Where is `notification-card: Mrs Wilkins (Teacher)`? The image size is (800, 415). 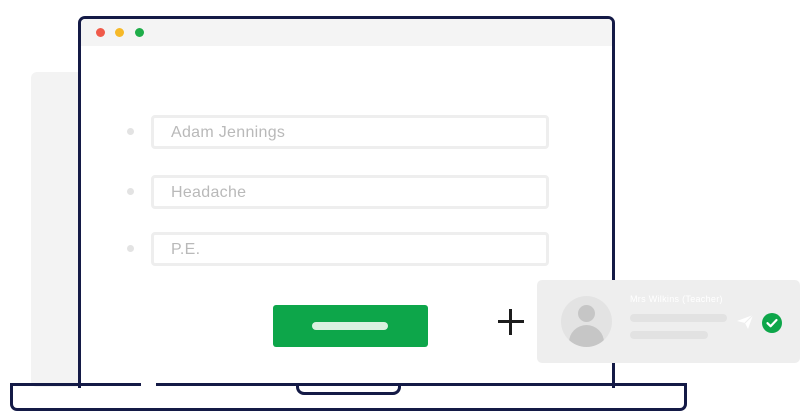
notification-card: Mrs Wilkins (Teacher) is located at coordinates (668, 321).